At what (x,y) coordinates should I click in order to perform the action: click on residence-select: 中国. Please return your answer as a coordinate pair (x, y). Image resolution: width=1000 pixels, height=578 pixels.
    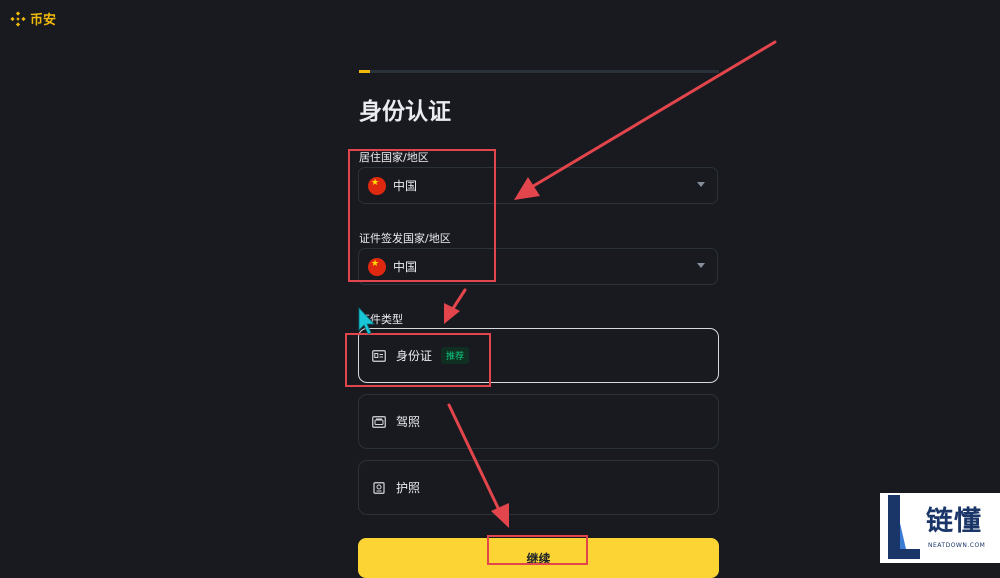
    Looking at the image, I should click on (538, 185).